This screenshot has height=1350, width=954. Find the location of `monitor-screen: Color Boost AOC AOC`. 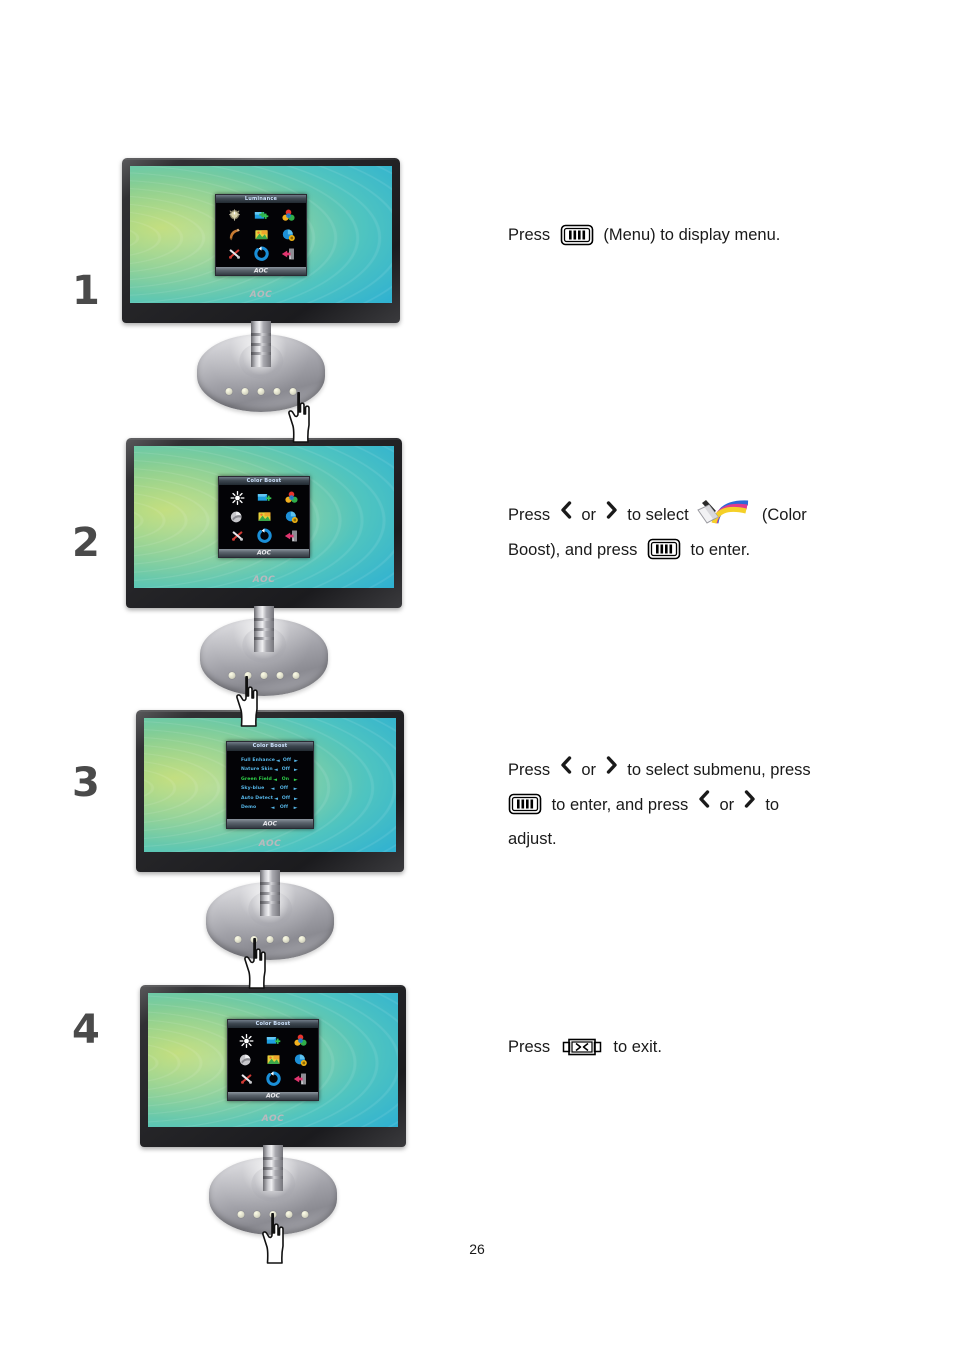

monitor-screen: Color Boost AOC AOC is located at coordinates (264, 517).